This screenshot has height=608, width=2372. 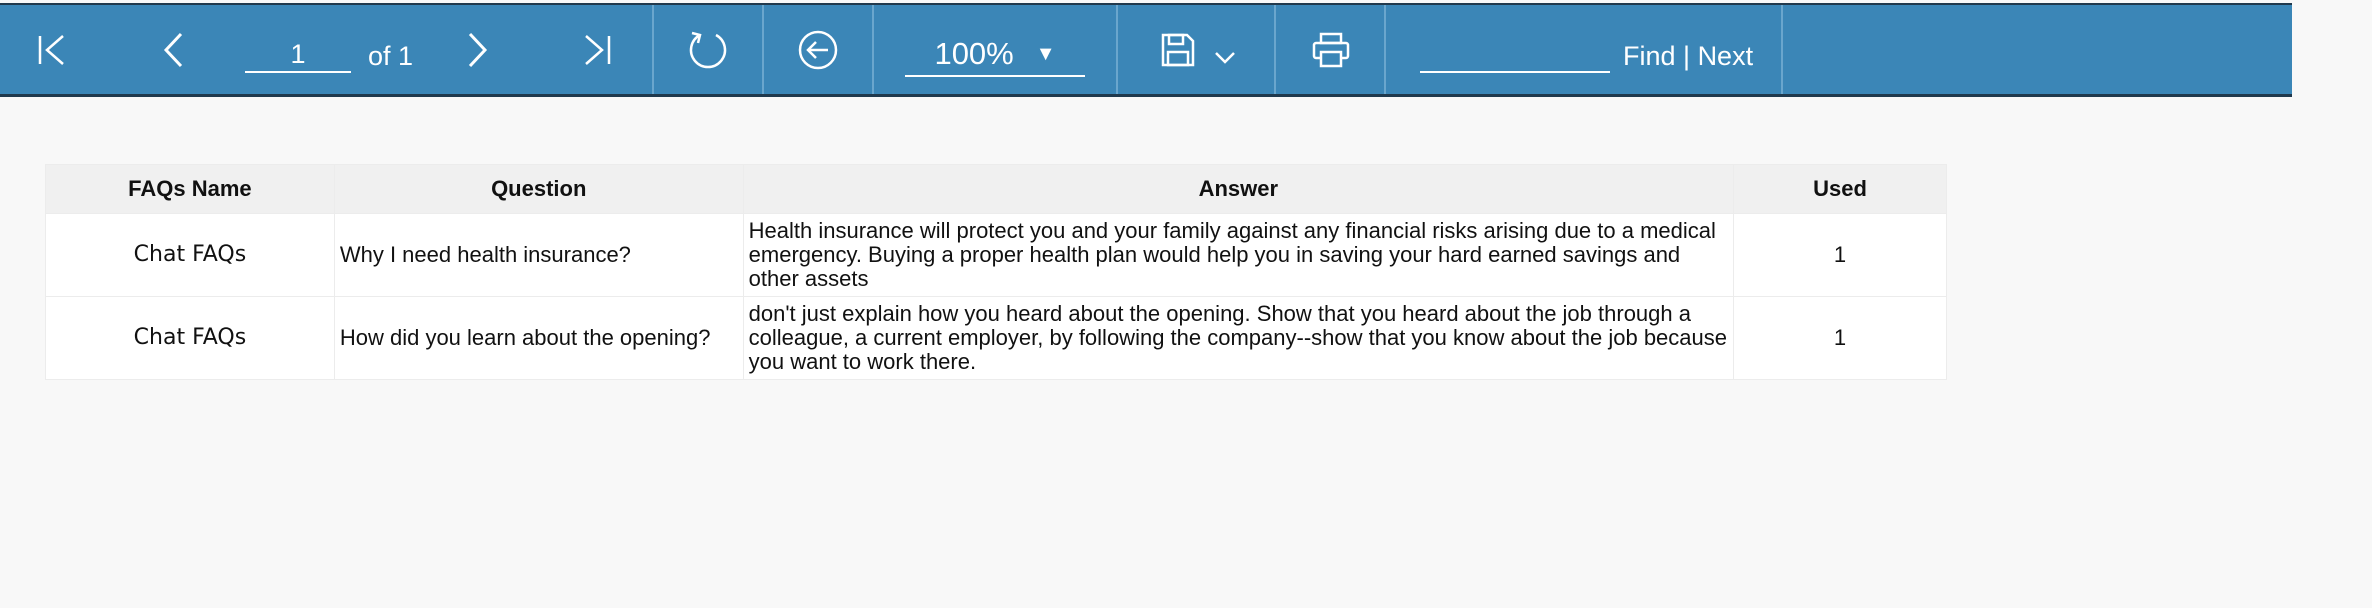 What do you see at coordinates (1045, 53) in the screenshot?
I see `dropdown-arrow-icon: ▼` at bounding box center [1045, 53].